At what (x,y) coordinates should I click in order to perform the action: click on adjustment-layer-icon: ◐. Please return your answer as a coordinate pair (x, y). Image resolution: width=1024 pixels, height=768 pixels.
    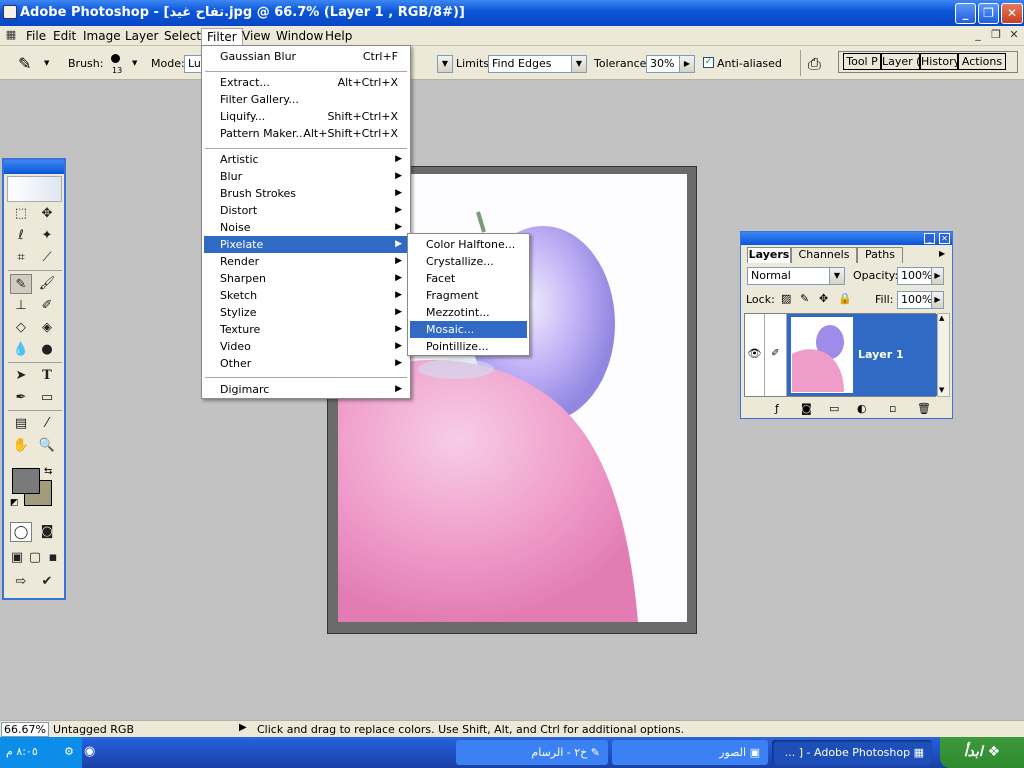
    Looking at the image, I should click on (862, 408).